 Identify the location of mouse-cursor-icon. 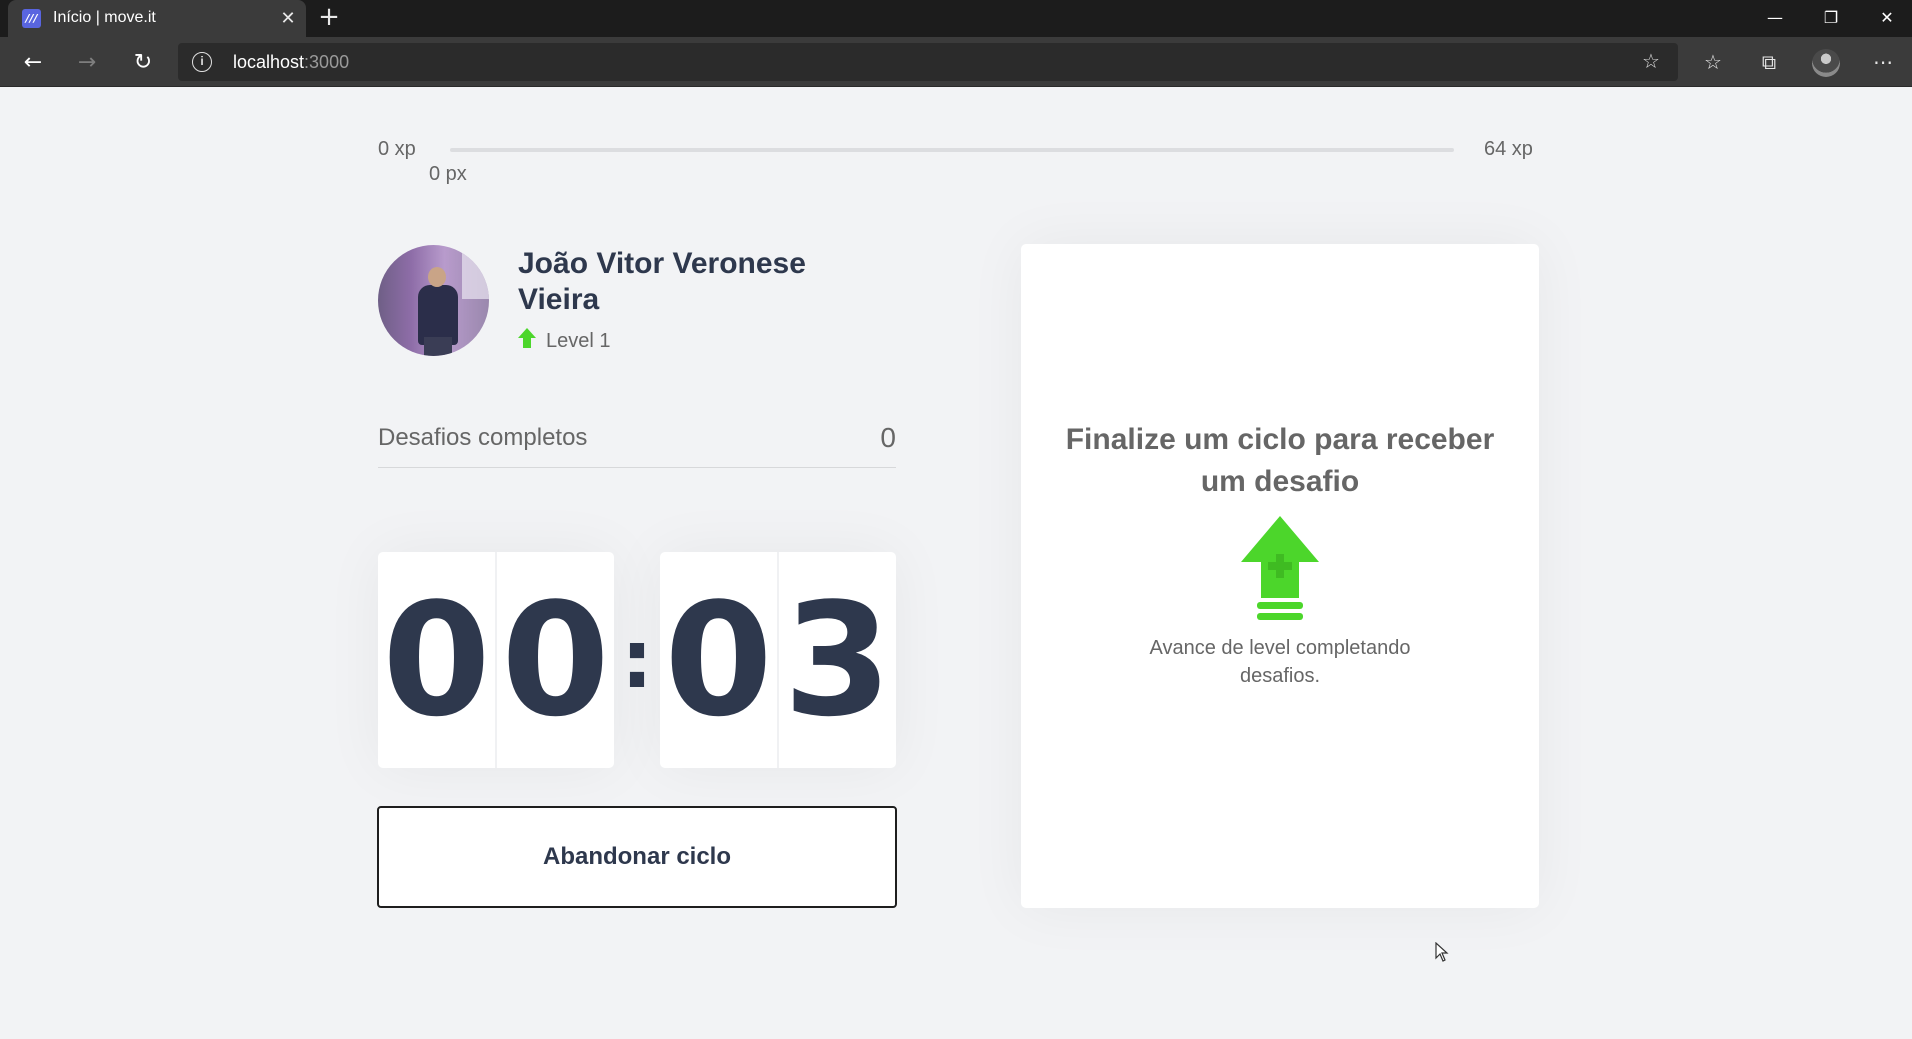
(1442, 952).